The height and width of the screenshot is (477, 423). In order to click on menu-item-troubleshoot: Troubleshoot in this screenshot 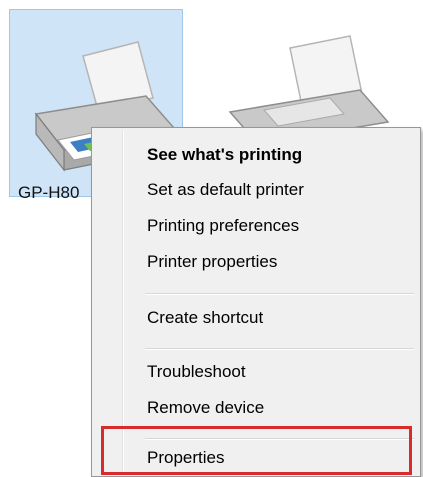, I will do `click(256, 372)`.